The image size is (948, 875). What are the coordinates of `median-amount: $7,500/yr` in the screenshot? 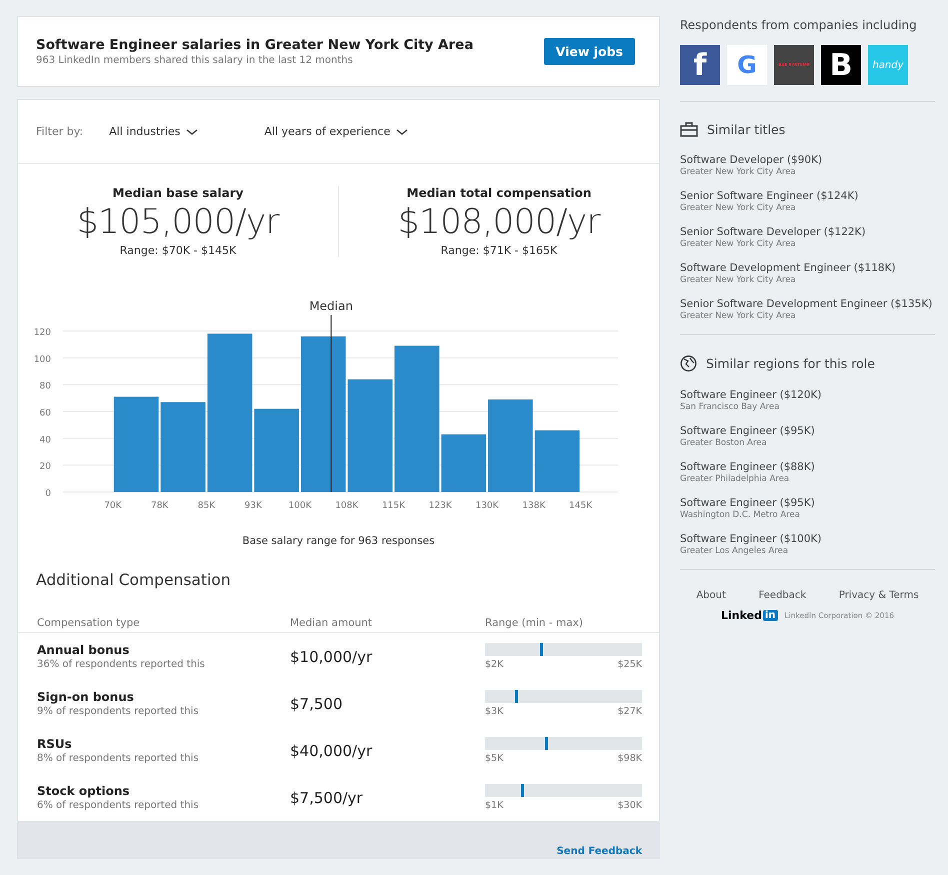 It's located at (327, 797).